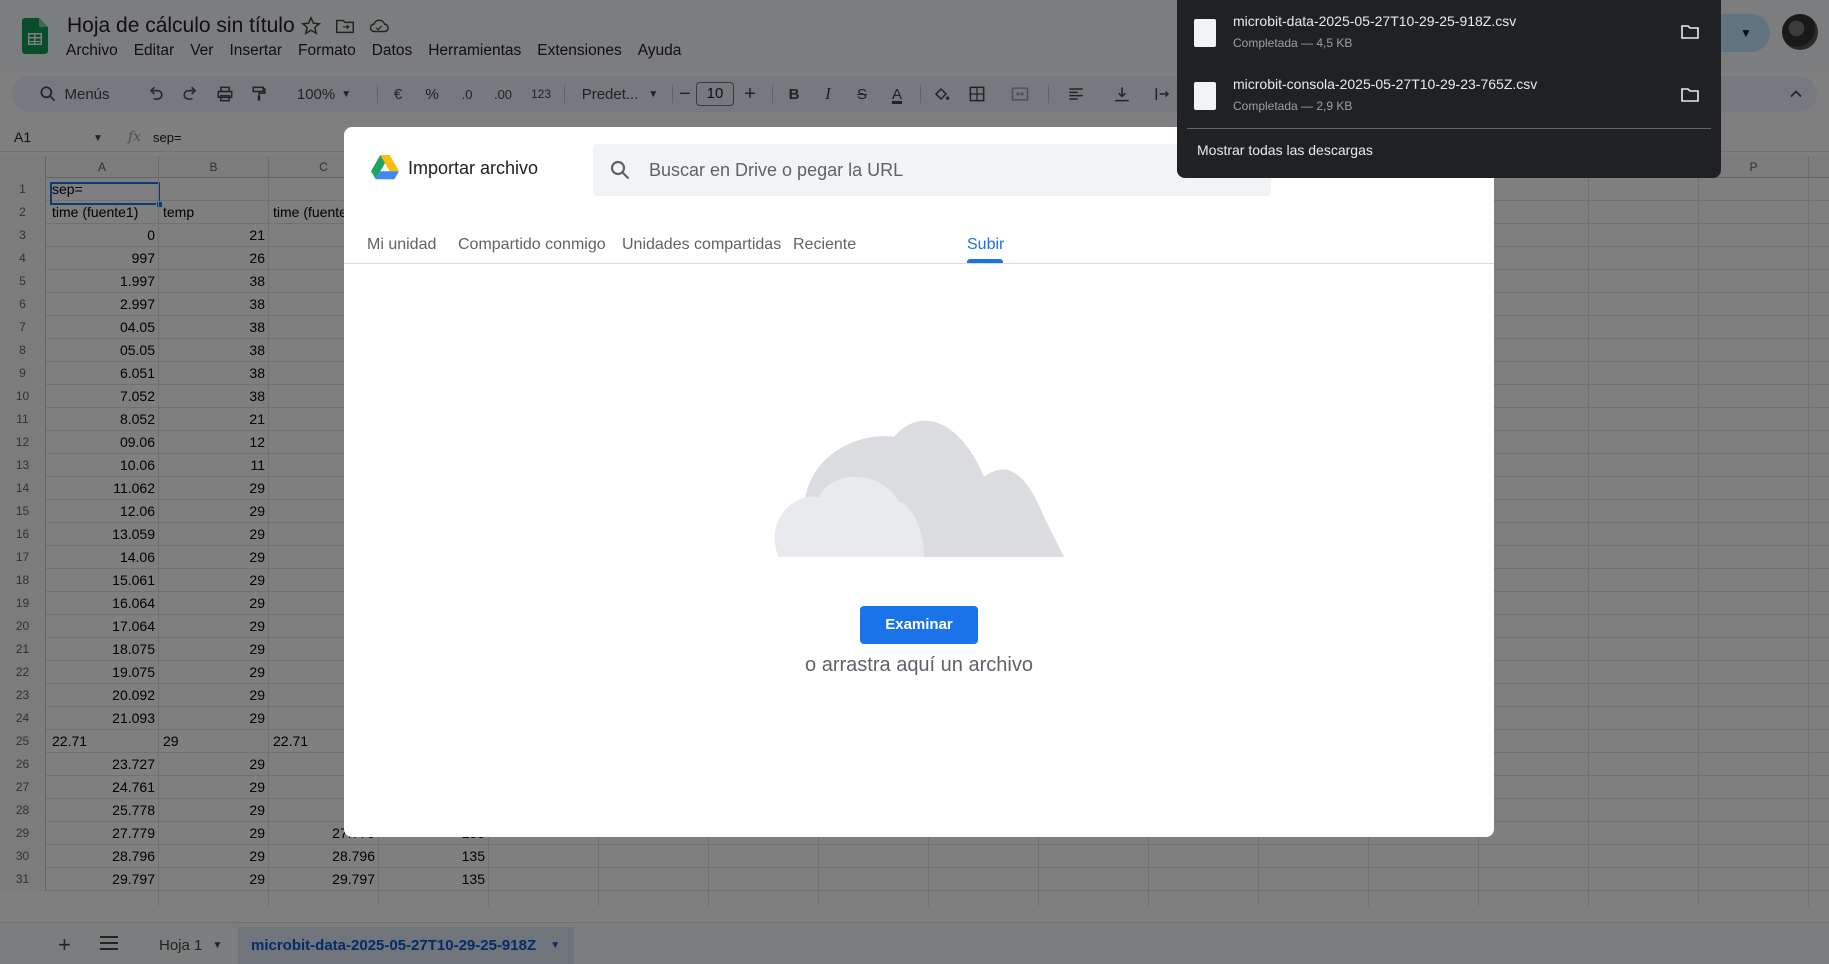 This screenshot has width=1829, height=964. I want to click on drag-drop-hint: o arrastra aquí un archivo, so click(919, 665).